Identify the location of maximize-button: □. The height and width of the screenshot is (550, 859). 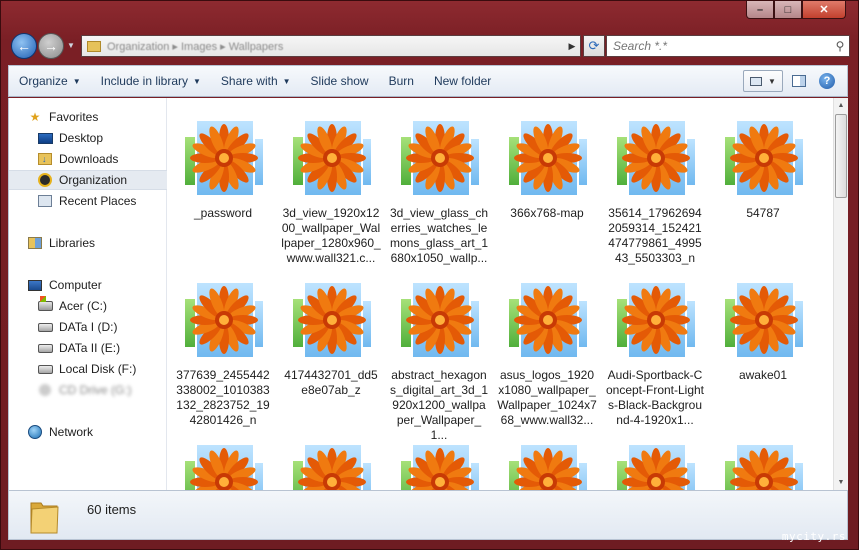
(788, 10).